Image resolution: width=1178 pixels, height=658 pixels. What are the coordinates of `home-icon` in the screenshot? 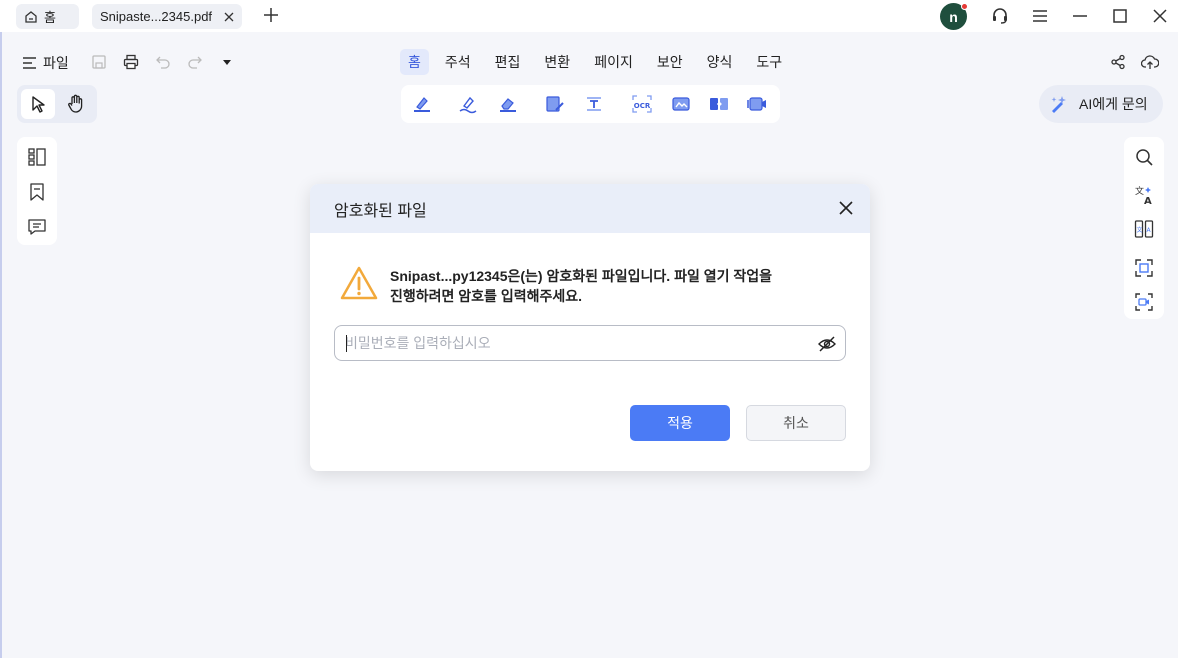 It's located at (31, 17).